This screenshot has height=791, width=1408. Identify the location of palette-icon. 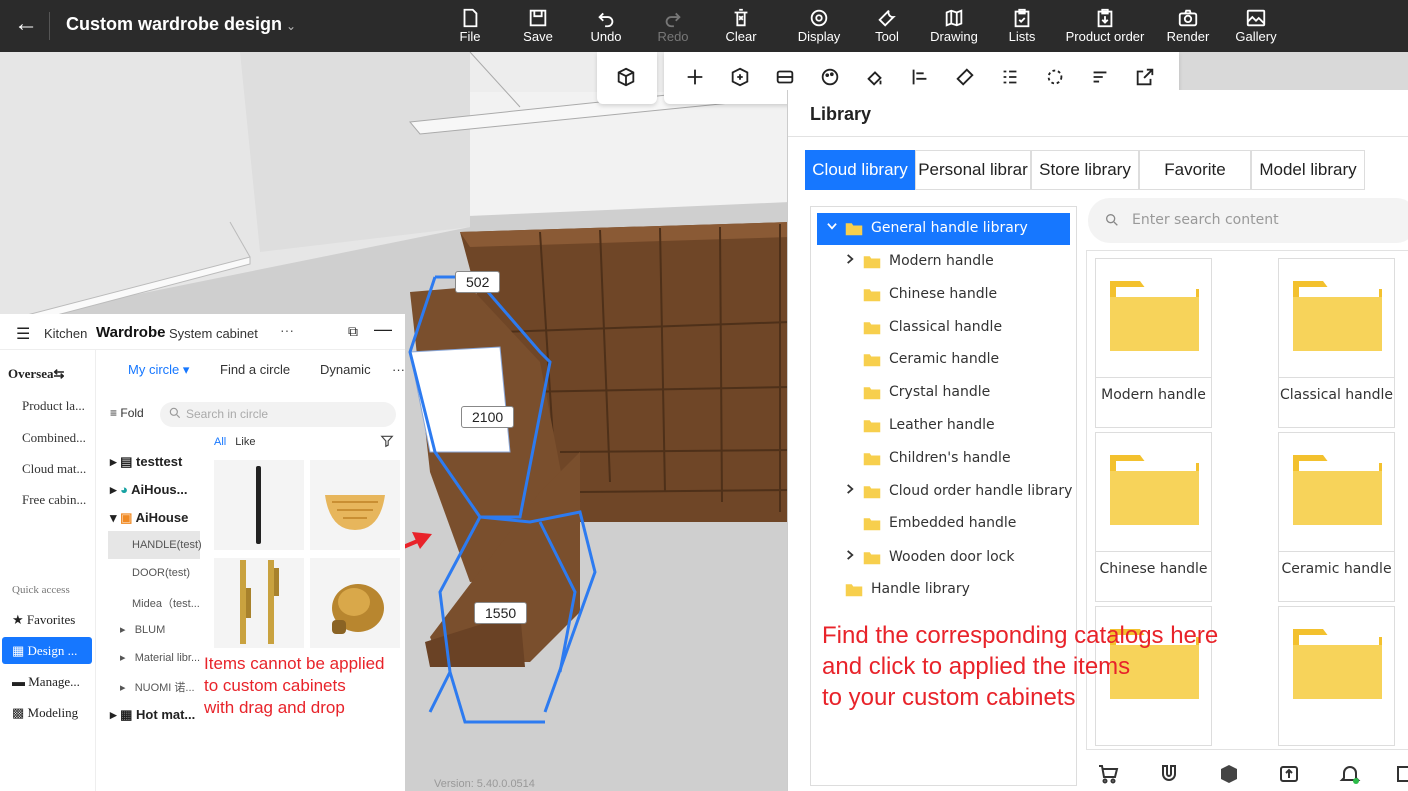
(831, 78).